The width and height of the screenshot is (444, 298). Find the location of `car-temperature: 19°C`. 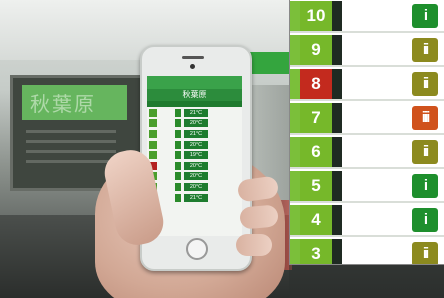

car-temperature: 19°C is located at coordinates (196, 155).